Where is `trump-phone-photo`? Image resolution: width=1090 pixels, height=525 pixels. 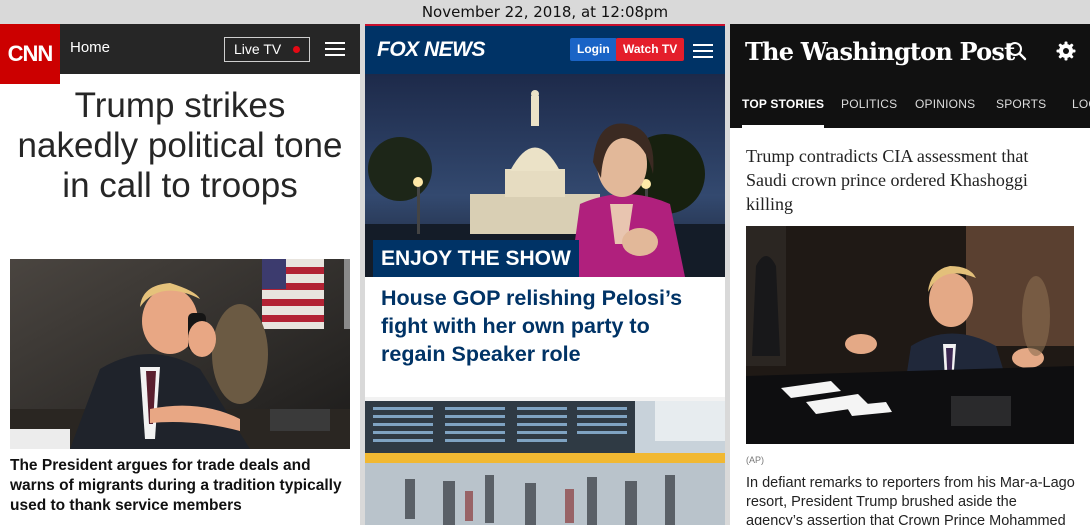
trump-phone-photo is located at coordinates (180, 354).